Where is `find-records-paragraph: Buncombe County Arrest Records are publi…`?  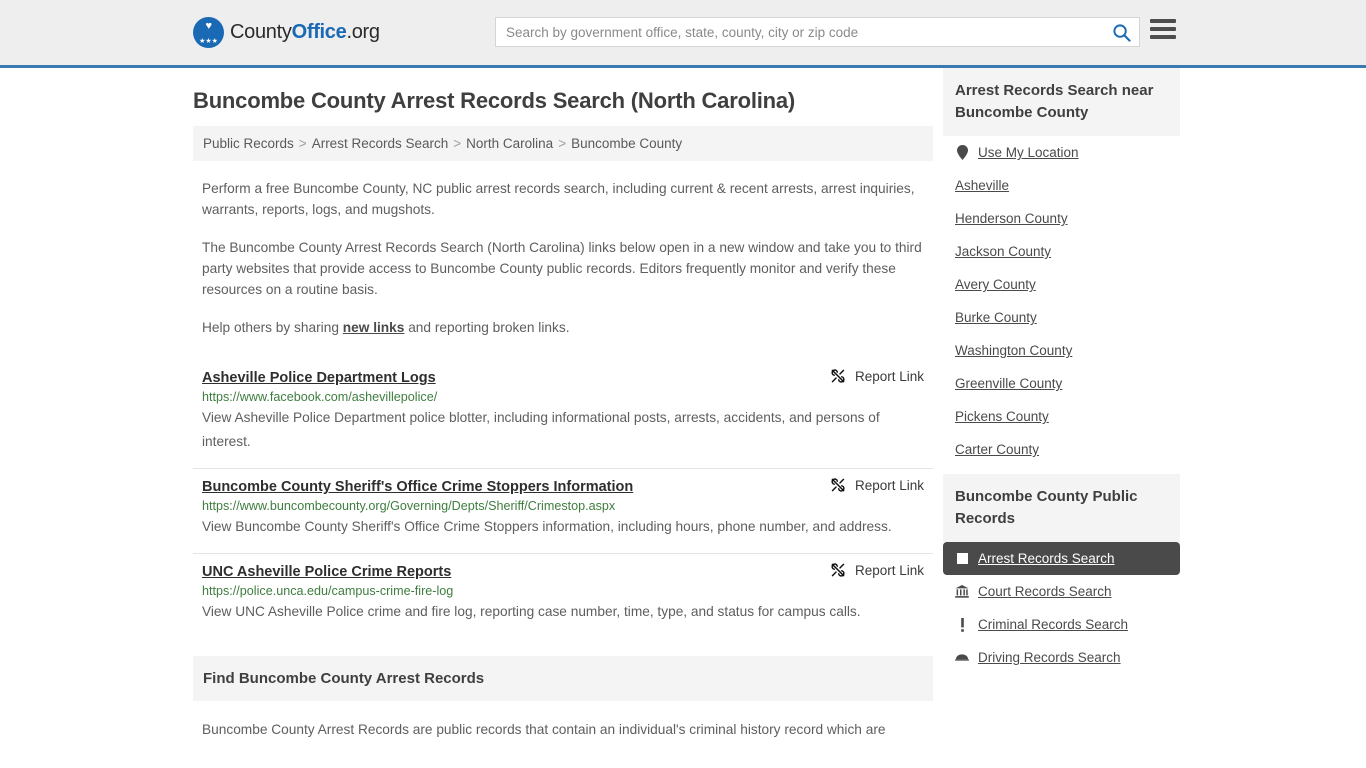 find-records-paragraph: Buncombe County Arrest Records are publi… is located at coordinates (544, 729).